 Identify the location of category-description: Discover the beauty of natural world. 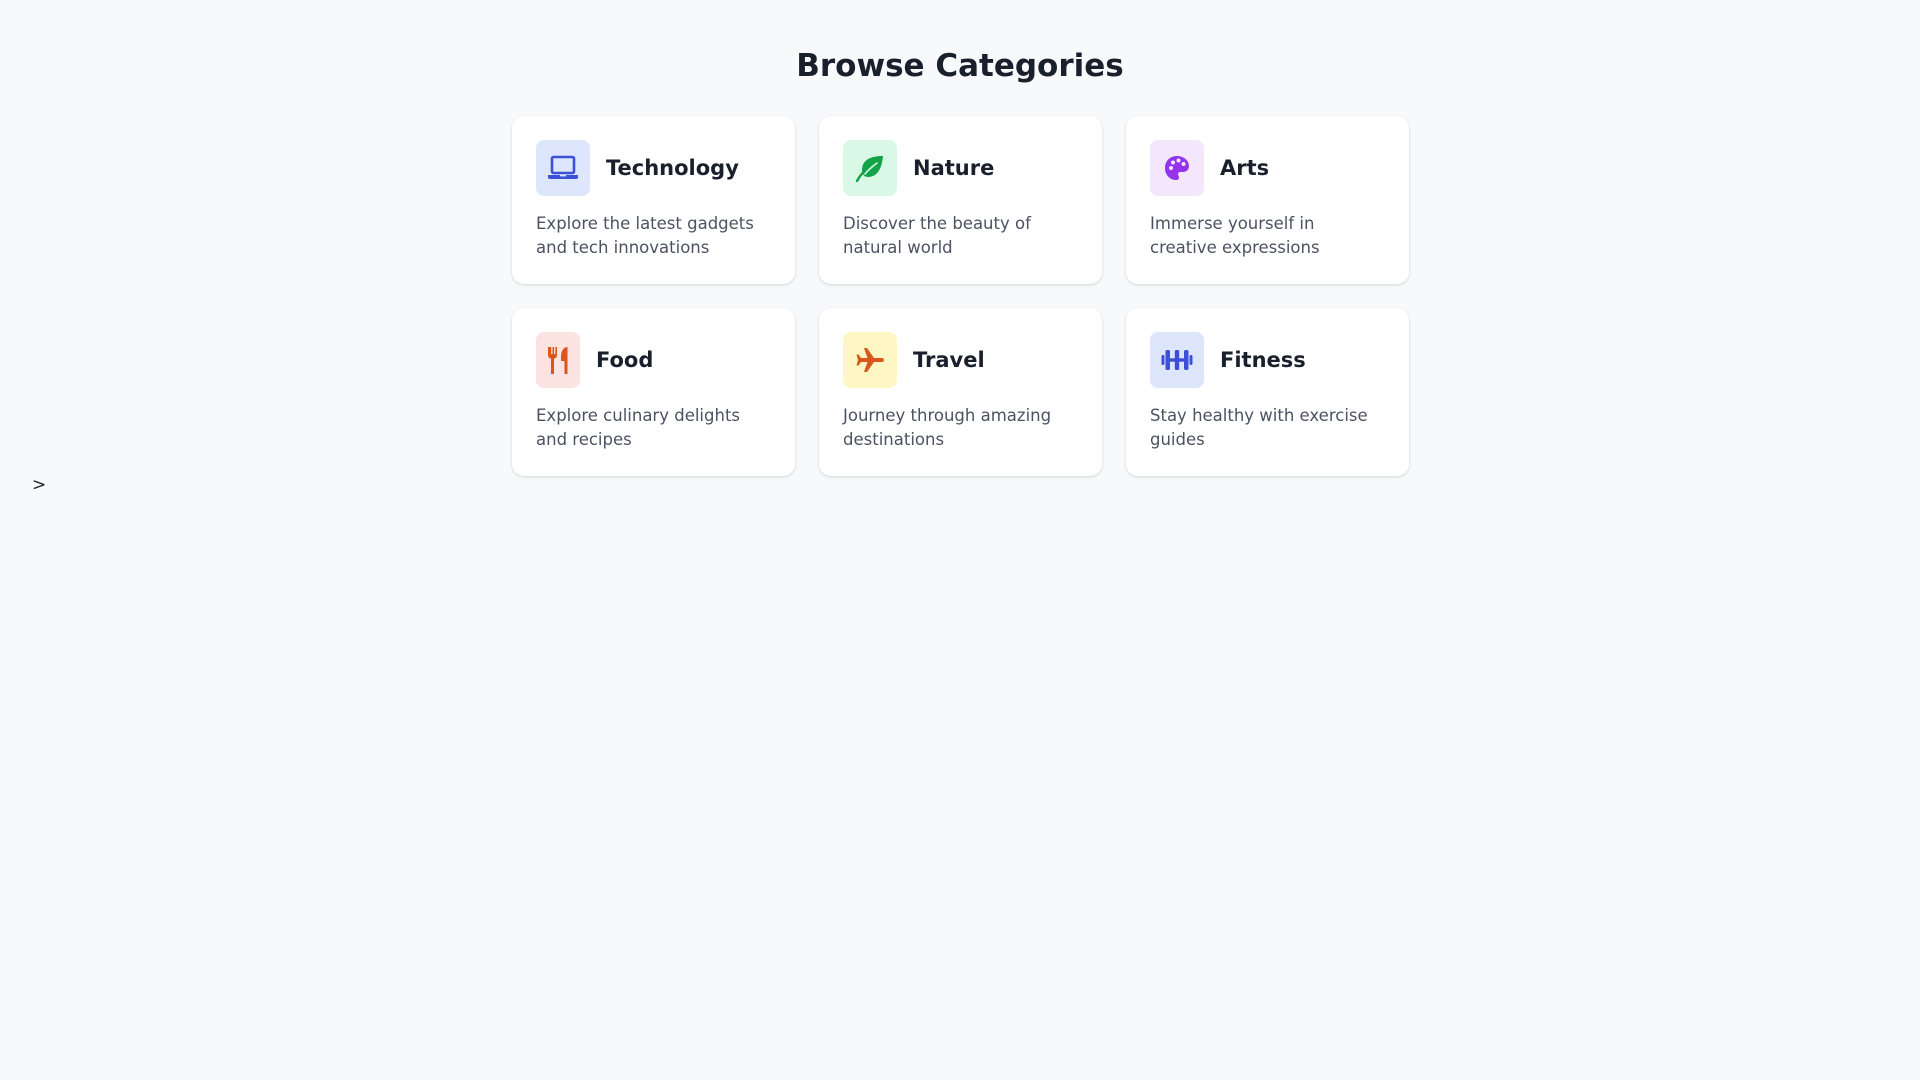
(937, 235).